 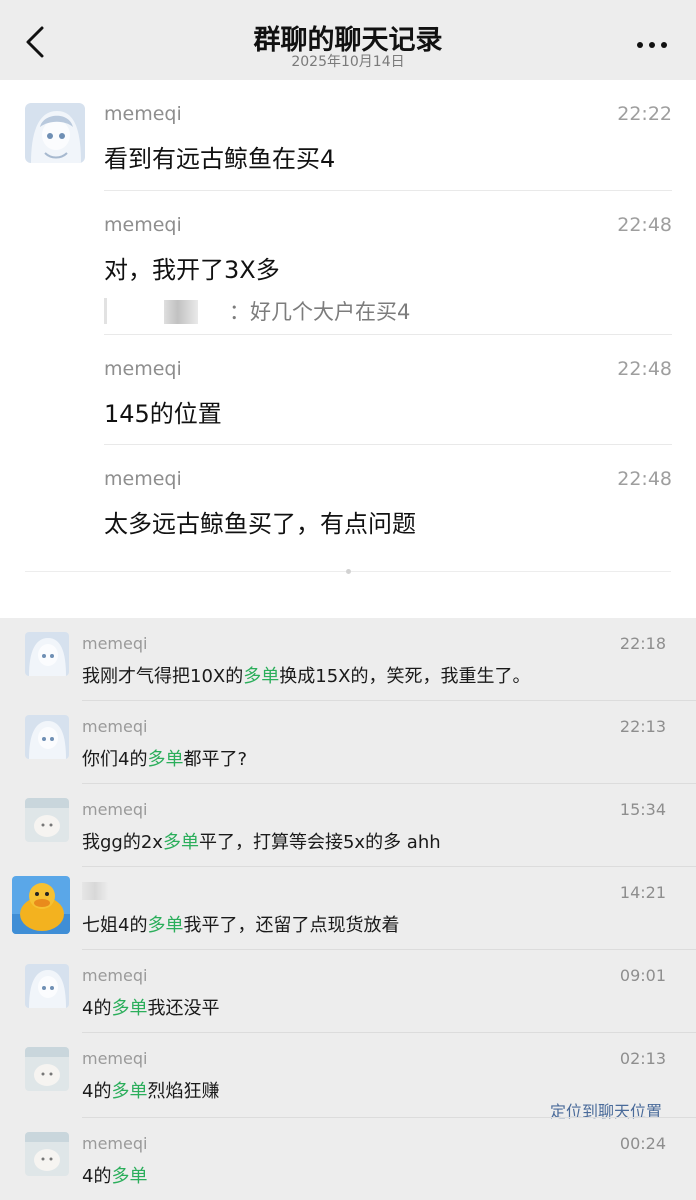 I want to click on message-text: 看到有远古鲸鱼在买4, so click(x=219, y=156).